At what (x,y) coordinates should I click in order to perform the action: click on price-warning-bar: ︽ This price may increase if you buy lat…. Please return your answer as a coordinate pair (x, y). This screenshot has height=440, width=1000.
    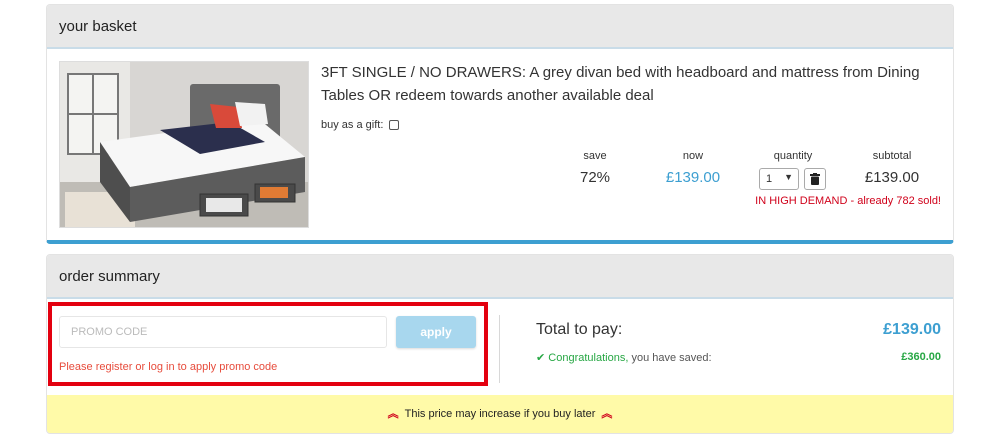
    Looking at the image, I should click on (500, 414).